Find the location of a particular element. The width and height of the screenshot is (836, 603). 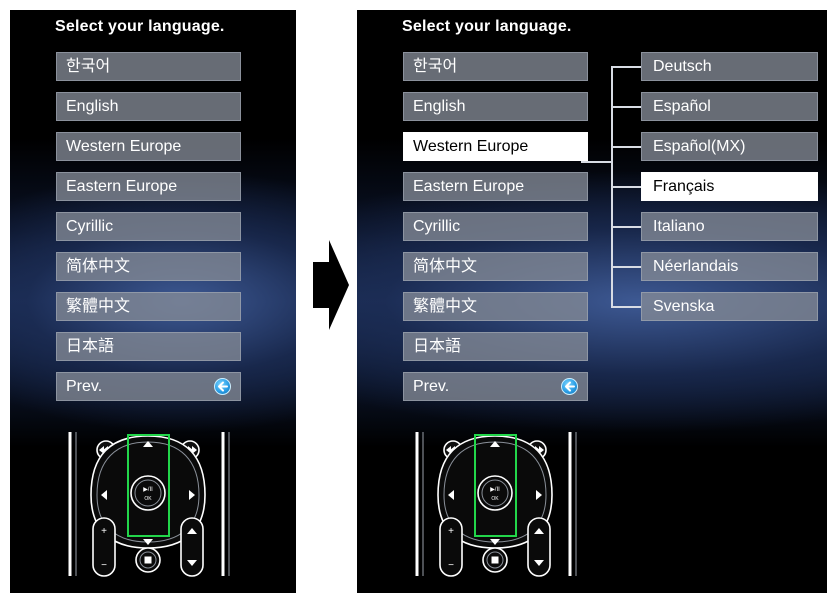

submenu-item-deutsch: Deutsch is located at coordinates (729, 66).